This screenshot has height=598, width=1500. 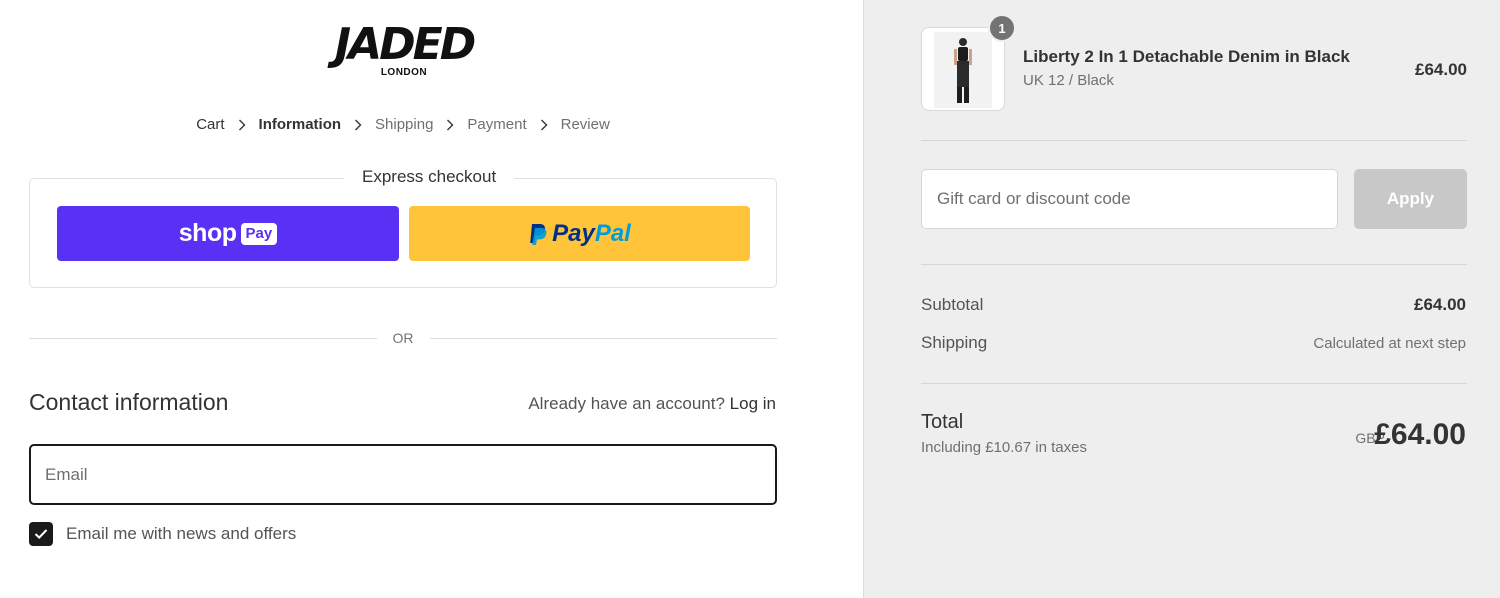 I want to click on shop-pay-button: shop Pay, so click(x=228, y=233).